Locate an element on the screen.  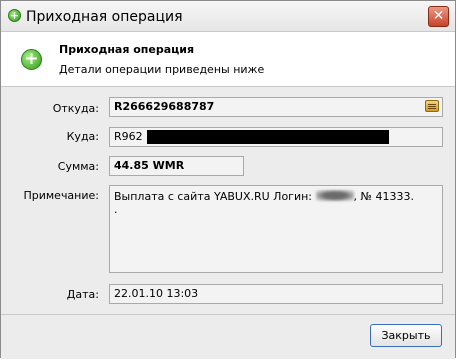
plus-circle-icon: + is located at coordinates (31, 59).